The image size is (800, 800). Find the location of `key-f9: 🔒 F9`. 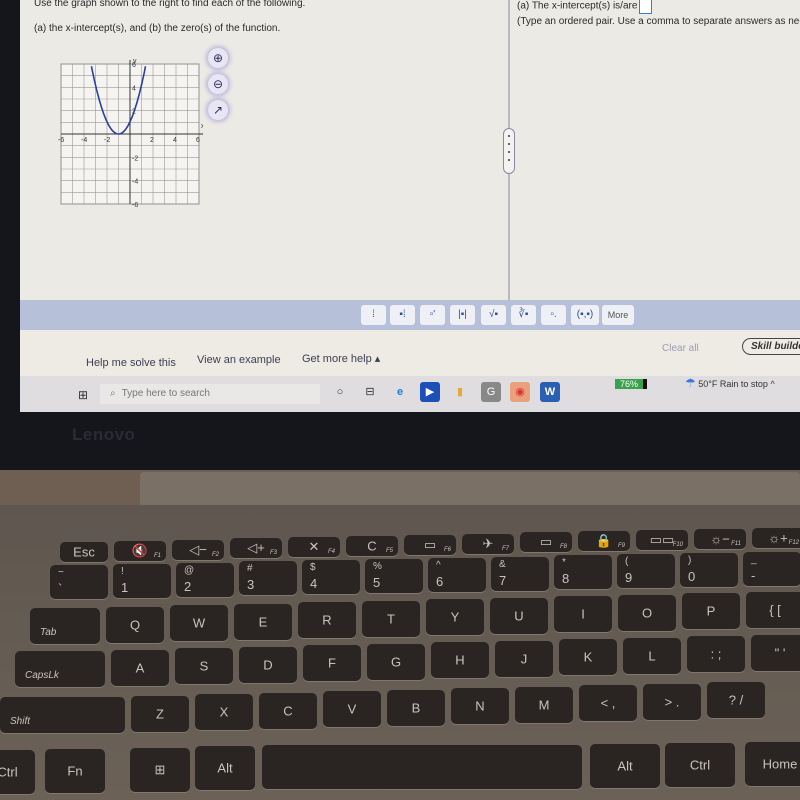

key-f9: 🔒 F9 is located at coordinates (604, 541).